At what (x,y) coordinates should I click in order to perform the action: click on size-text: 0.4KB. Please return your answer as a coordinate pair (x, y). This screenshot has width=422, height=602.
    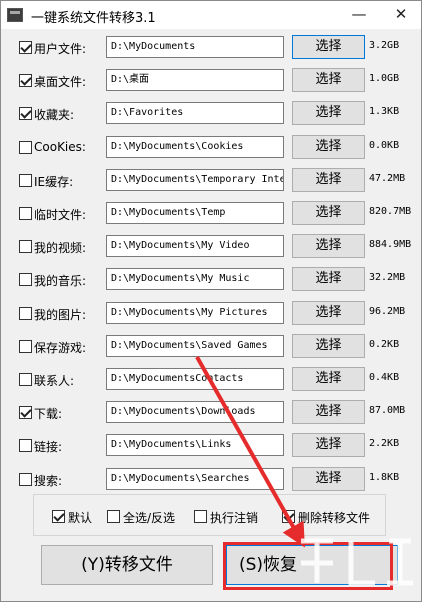
    Looking at the image, I should click on (384, 377).